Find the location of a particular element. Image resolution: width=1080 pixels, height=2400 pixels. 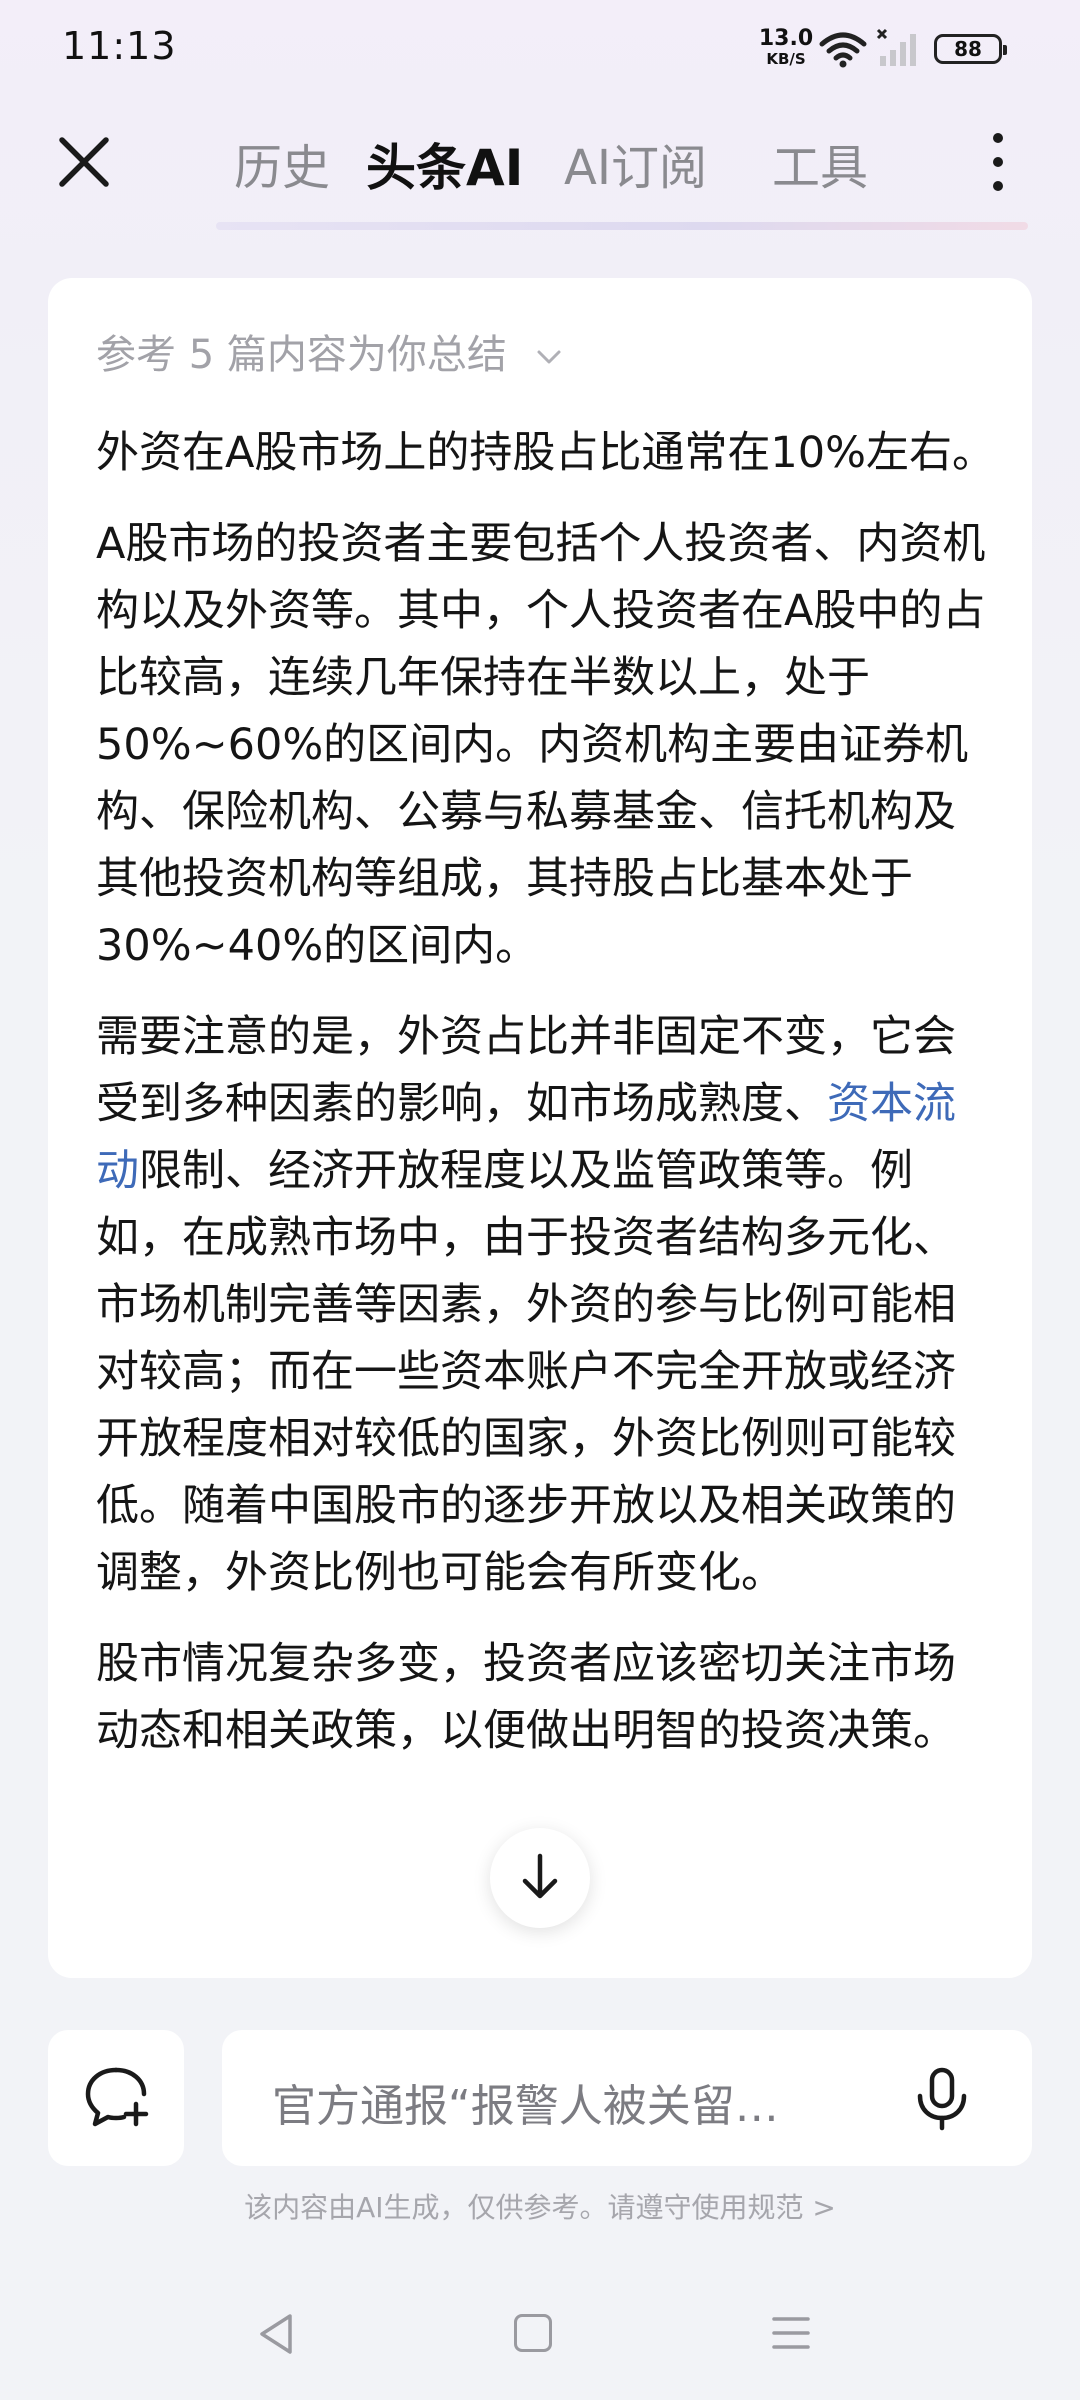

answer-paragraph-4: 股市情况复杂多变，投资者应该密切关注市场动态和相关政策，以便做出明智的投资决策。 is located at coordinates (526, 1697).